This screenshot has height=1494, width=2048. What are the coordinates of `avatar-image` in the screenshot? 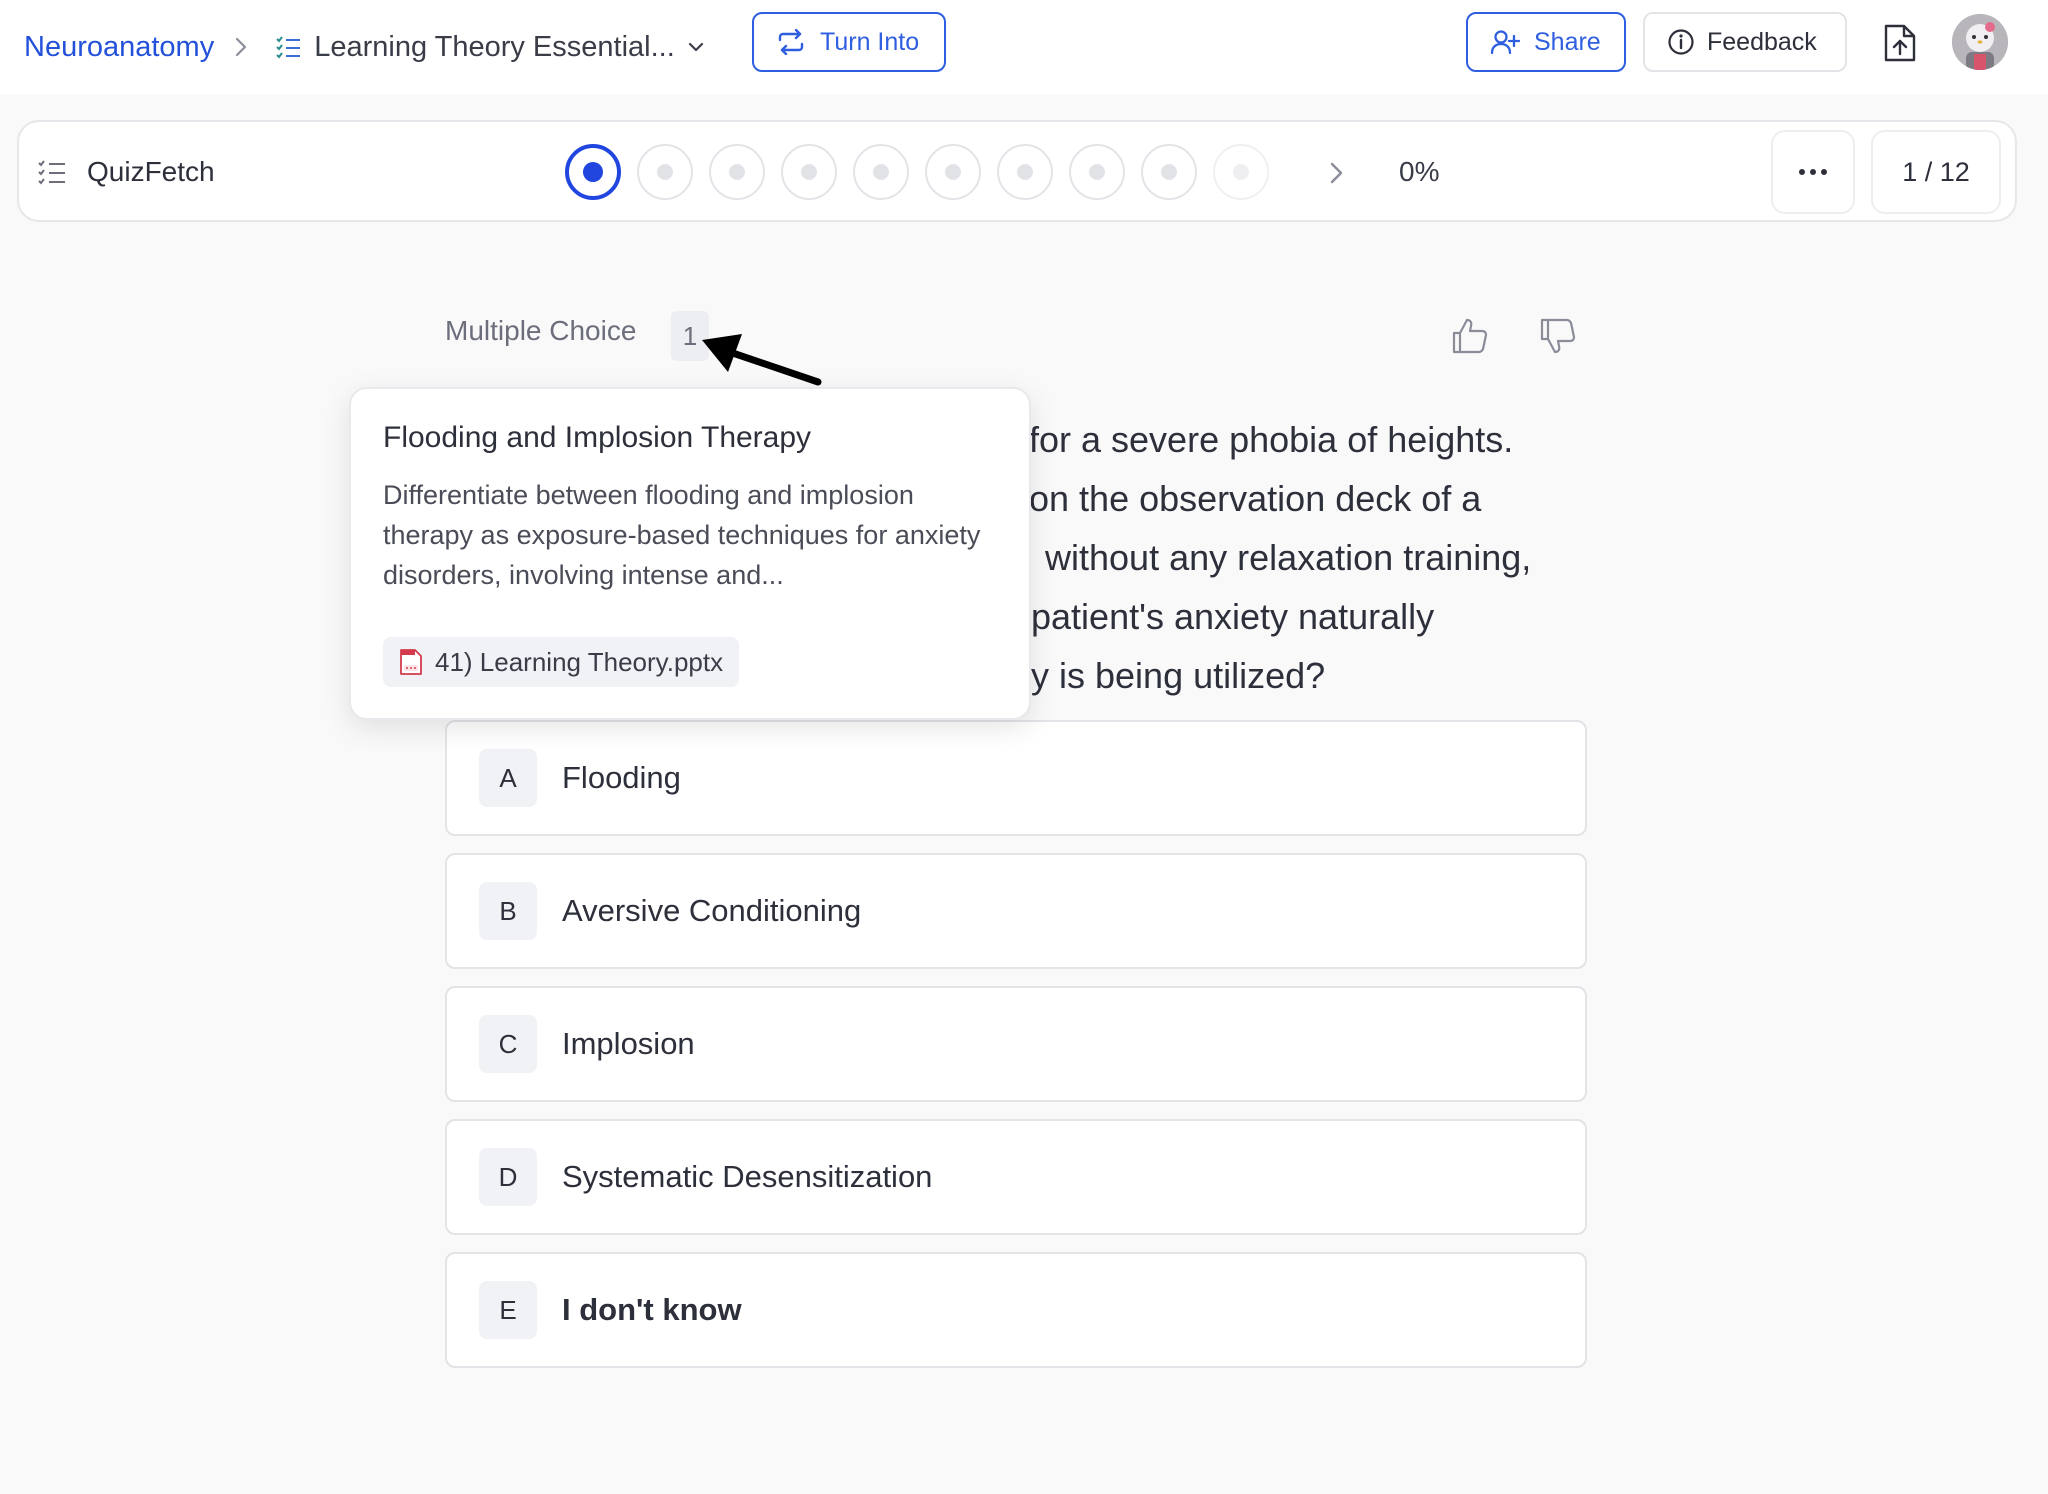 It's located at (1980, 42).